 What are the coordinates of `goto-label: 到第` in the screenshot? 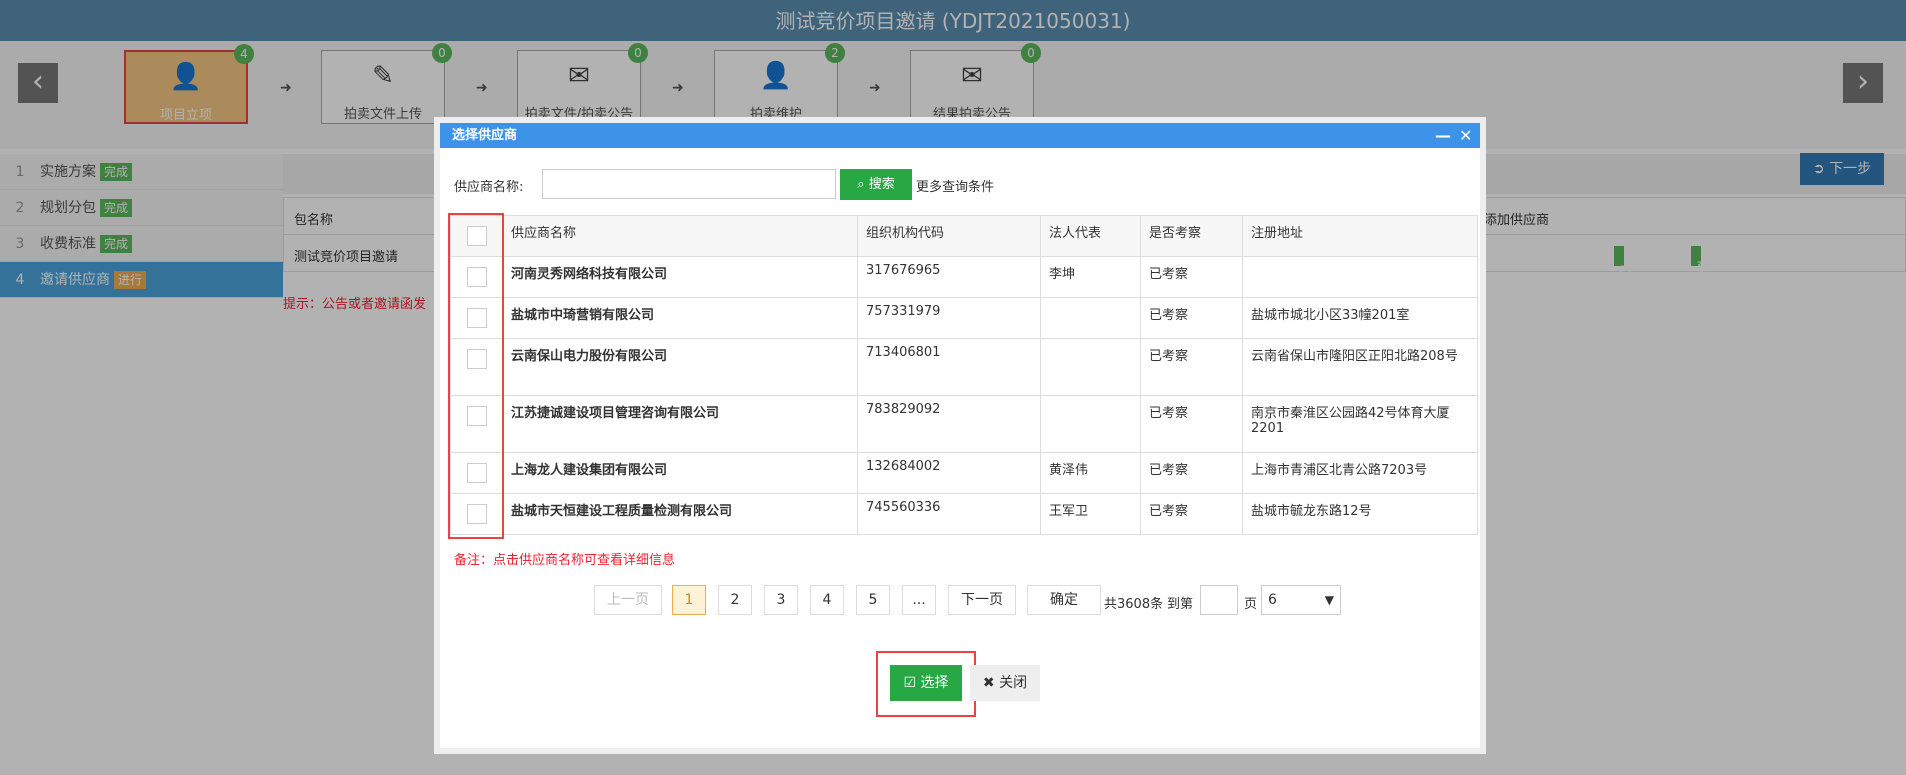 It's located at (1180, 604).